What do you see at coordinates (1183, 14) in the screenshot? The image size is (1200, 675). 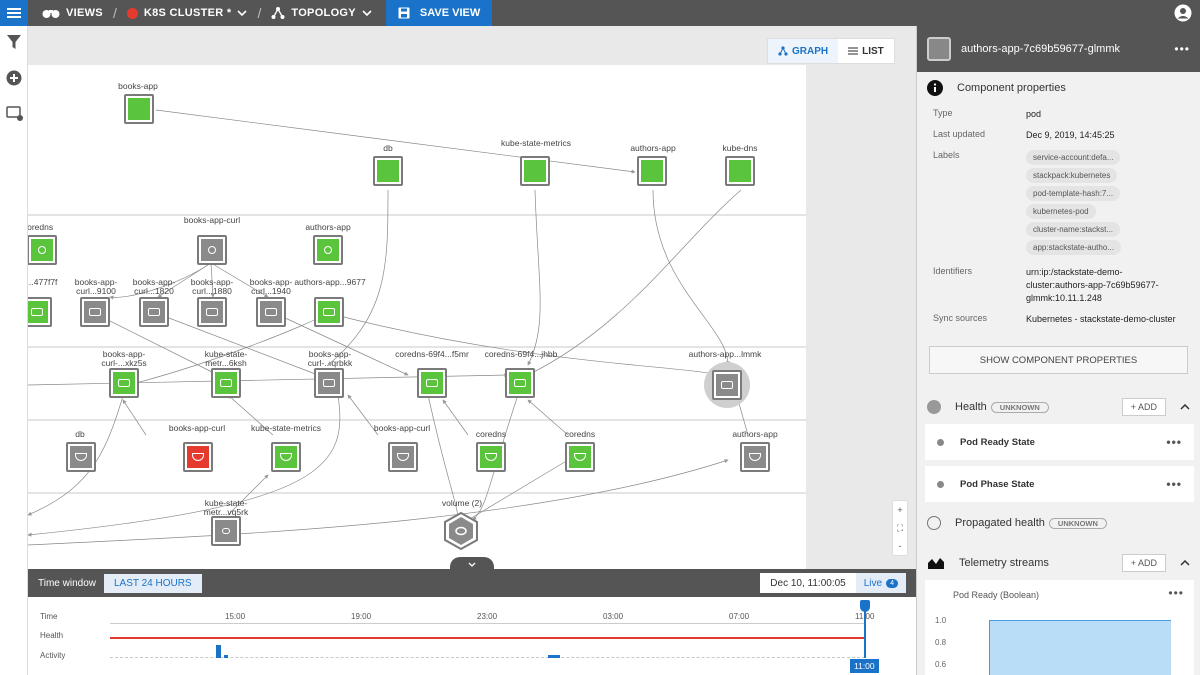 I see `account-icon` at bounding box center [1183, 14].